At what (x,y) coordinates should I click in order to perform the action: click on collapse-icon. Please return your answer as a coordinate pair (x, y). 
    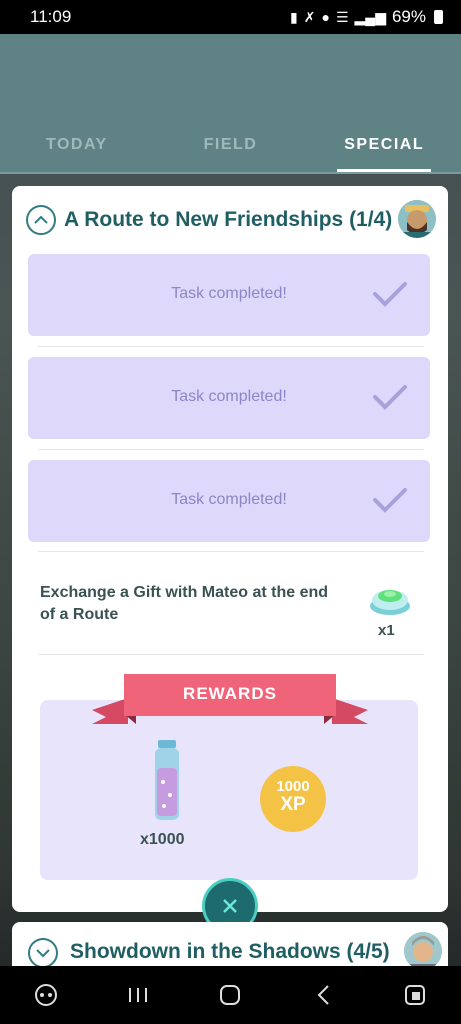
    Looking at the image, I should click on (41, 220).